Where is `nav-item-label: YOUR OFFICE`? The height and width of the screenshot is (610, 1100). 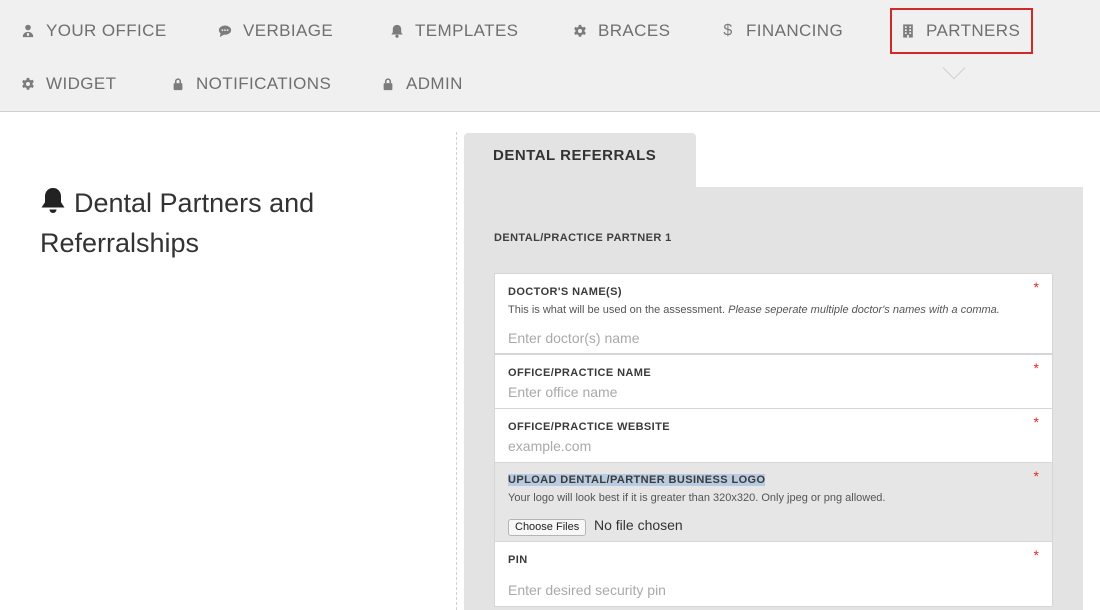 nav-item-label: YOUR OFFICE is located at coordinates (106, 30).